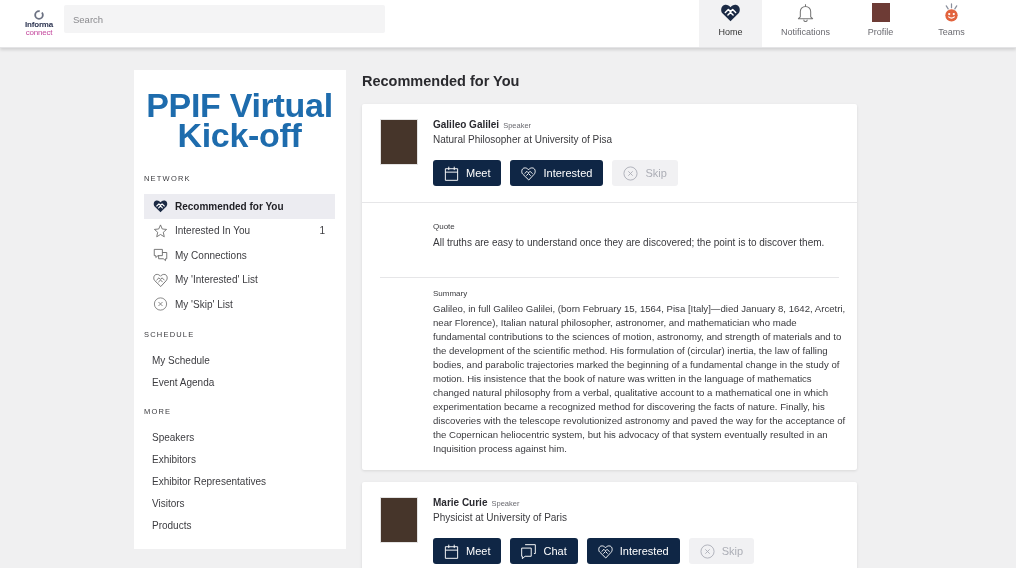  What do you see at coordinates (160, 230) in the screenshot?
I see `star-icon` at bounding box center [160, 230].